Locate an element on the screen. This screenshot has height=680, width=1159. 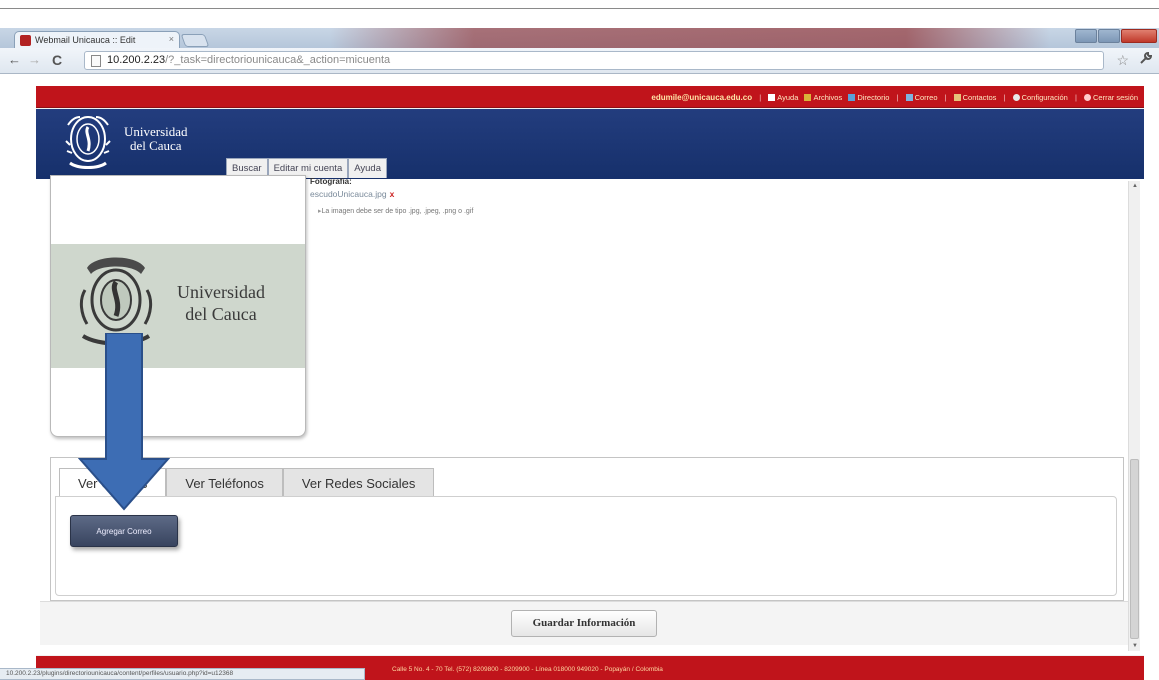
logout-icon is located at coordinates (1087, 97).